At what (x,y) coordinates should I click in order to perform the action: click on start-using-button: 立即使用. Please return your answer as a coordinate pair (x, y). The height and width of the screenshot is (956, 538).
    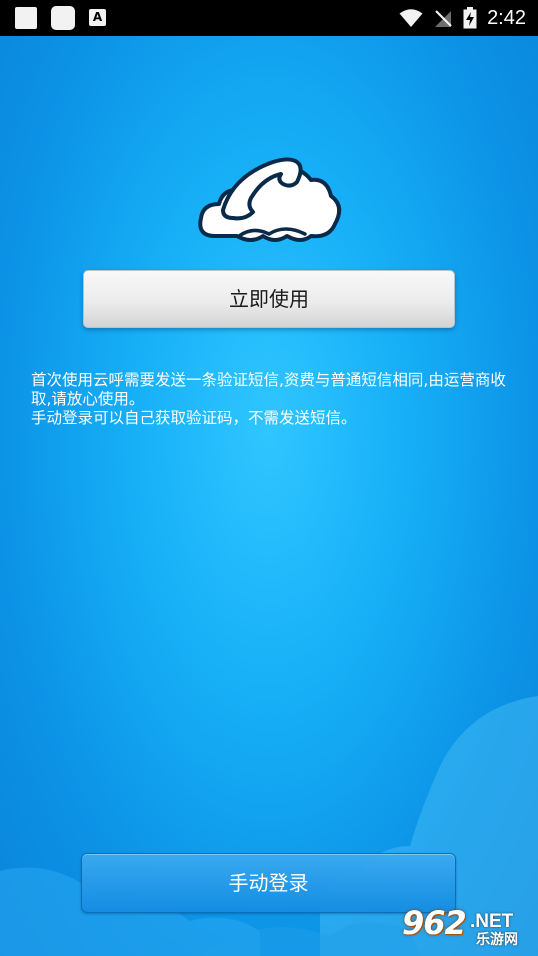
    Looking at the image, I should click on (269, 299).